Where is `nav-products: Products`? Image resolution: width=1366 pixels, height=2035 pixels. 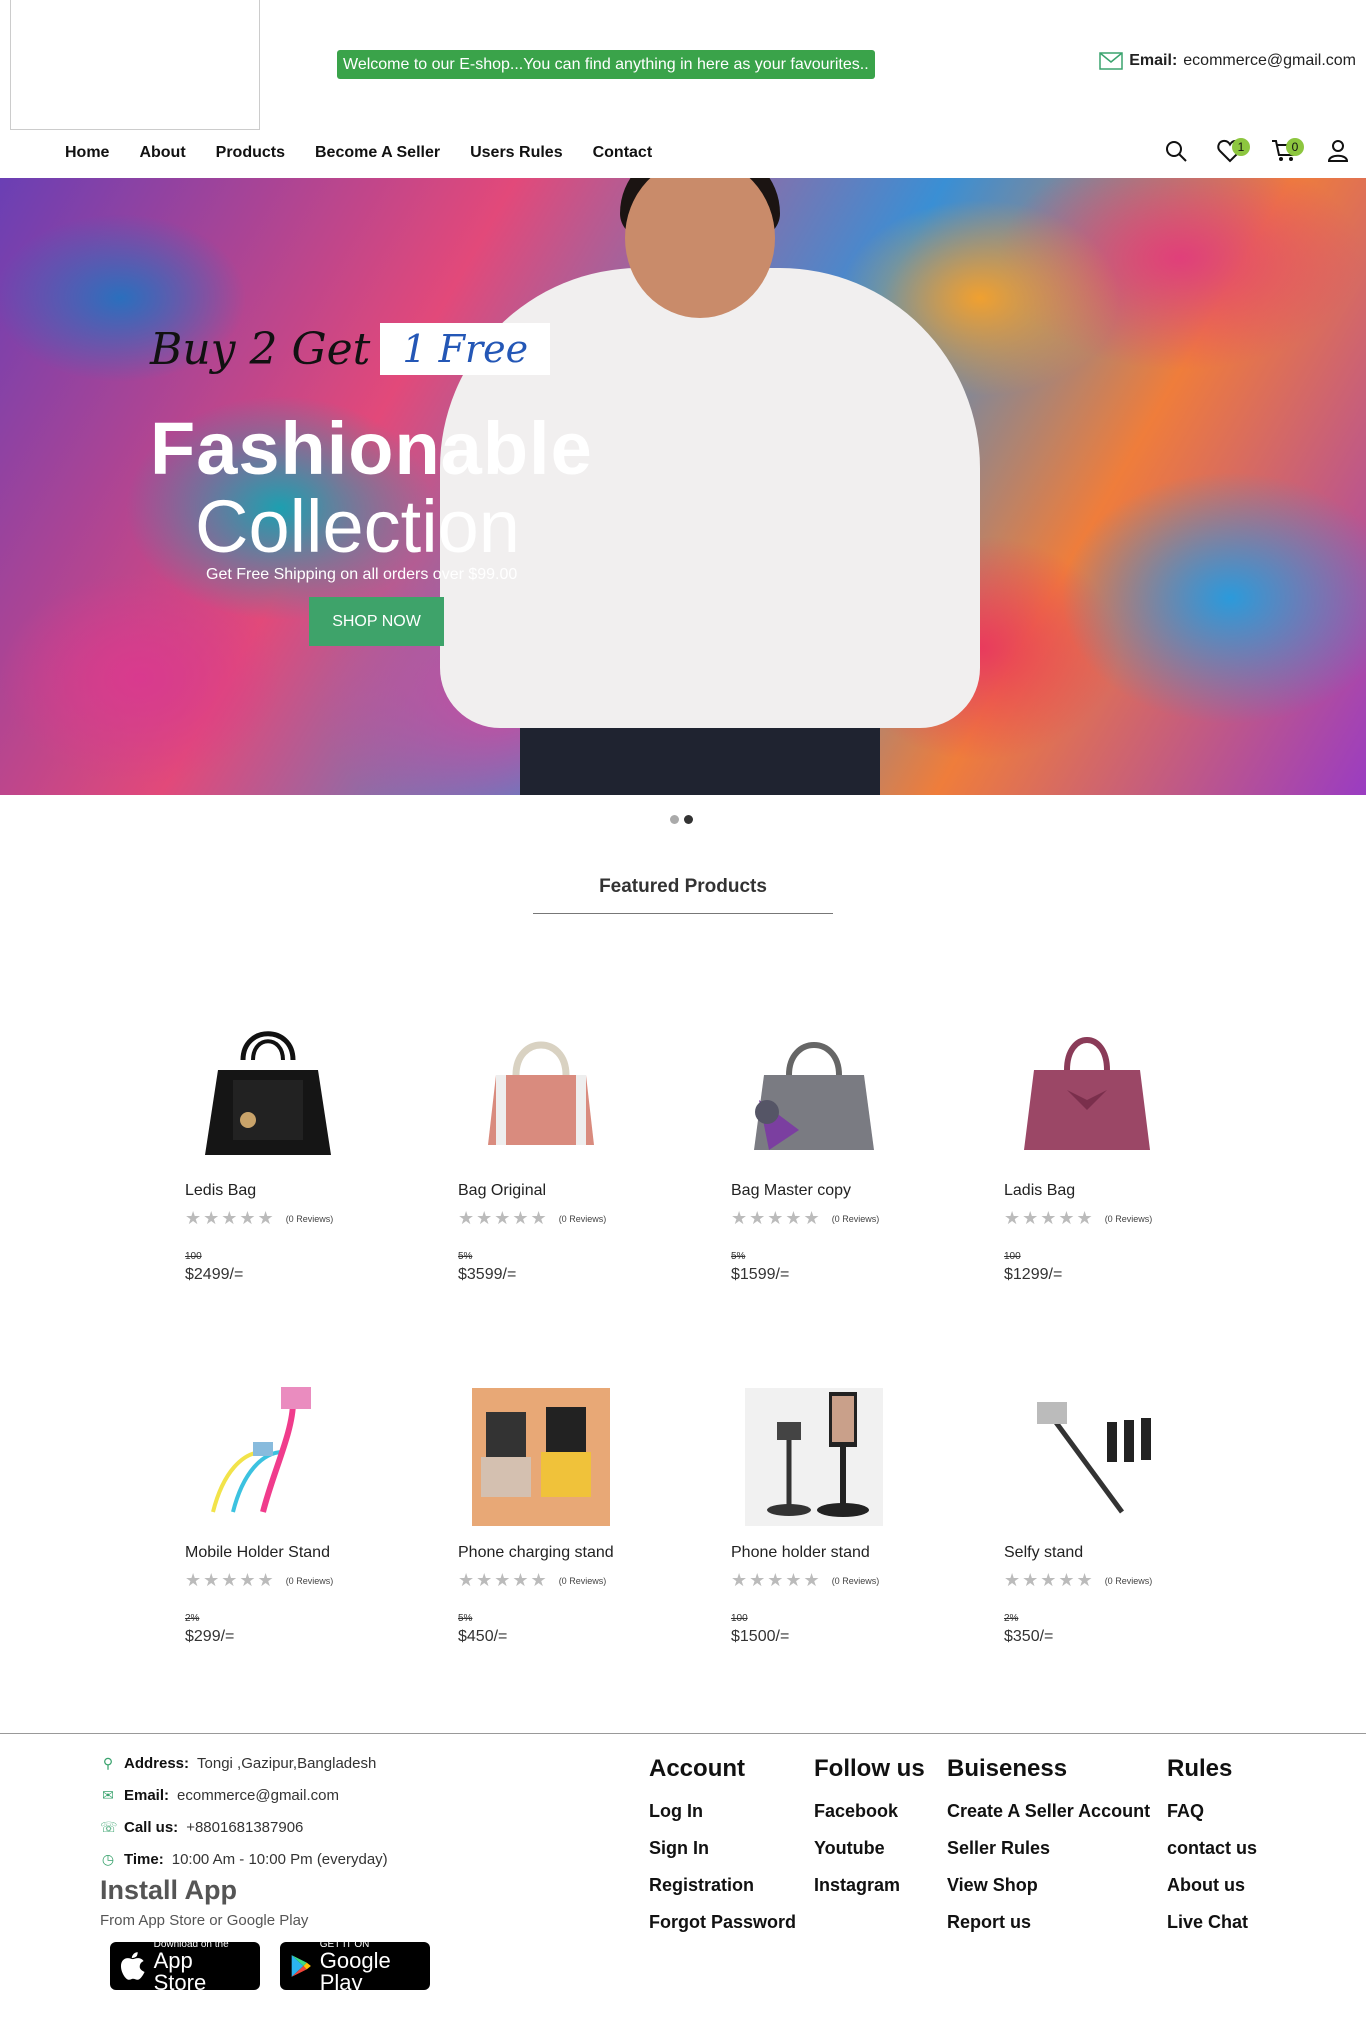 nav-products: Products is located at coordinates (250, 153).